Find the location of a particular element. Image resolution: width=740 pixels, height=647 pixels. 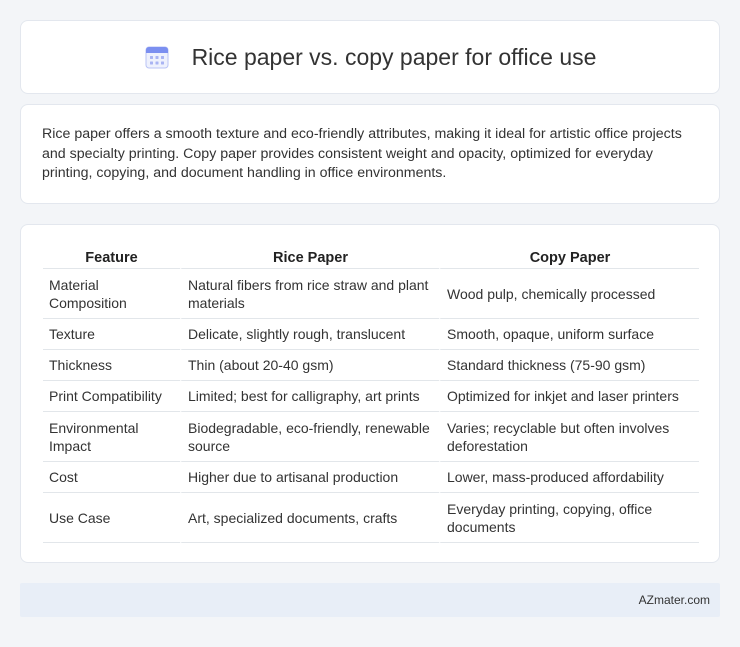

rice-paper-cell: Delicate, slightly rough, translucent is located at coordinates (309, 334).